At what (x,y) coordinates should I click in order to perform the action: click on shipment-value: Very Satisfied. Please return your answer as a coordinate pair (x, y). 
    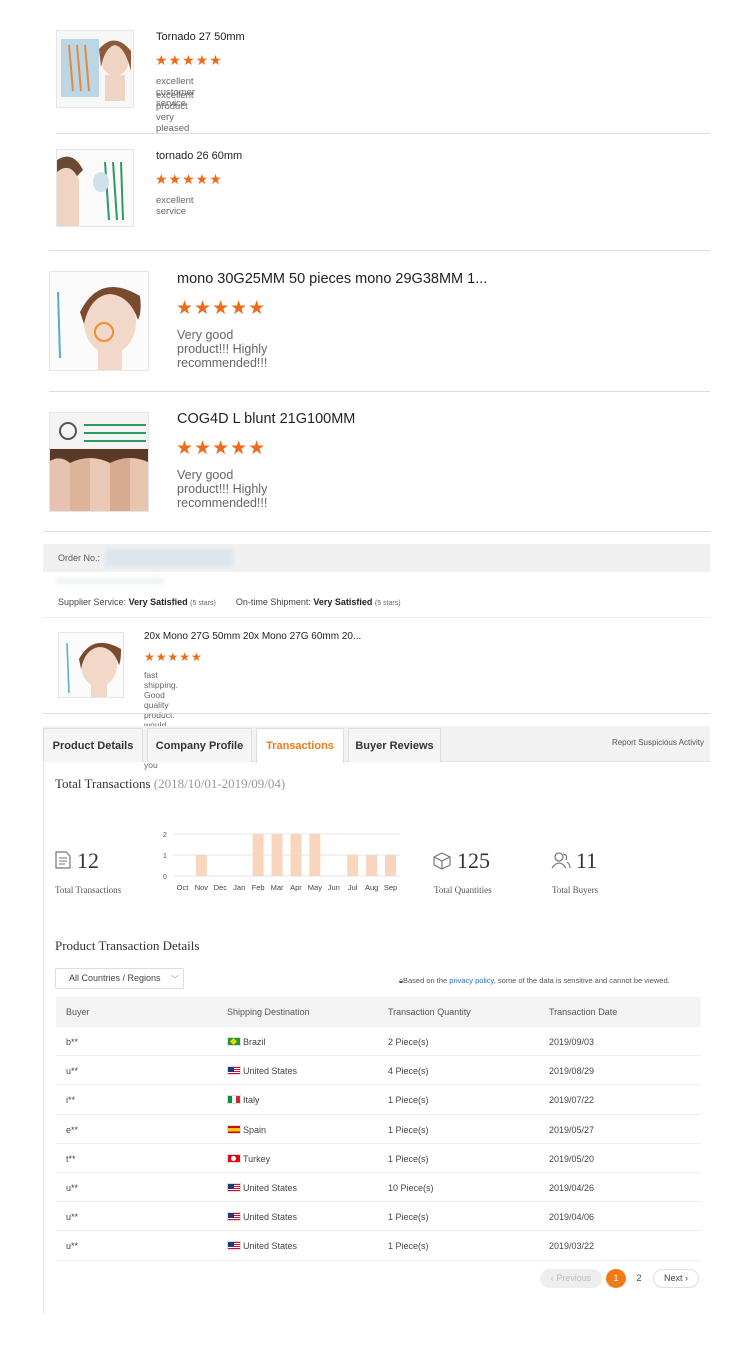
    Looking at the image, I should click on (343, 602).